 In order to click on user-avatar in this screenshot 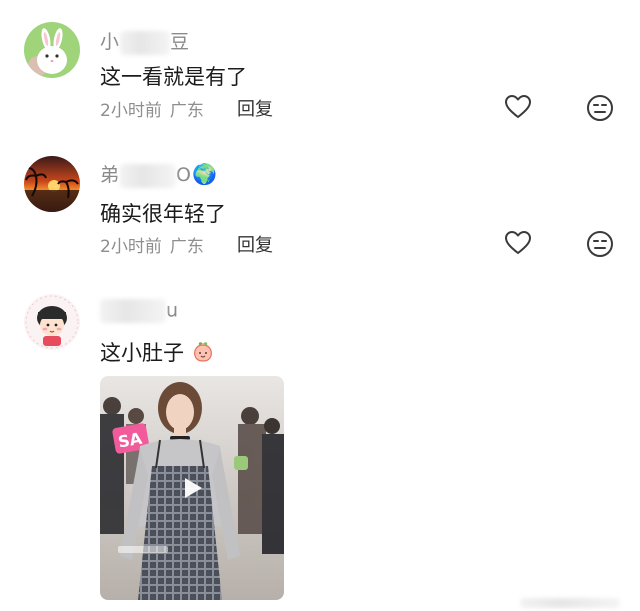, I will do `click(52, 322)`.